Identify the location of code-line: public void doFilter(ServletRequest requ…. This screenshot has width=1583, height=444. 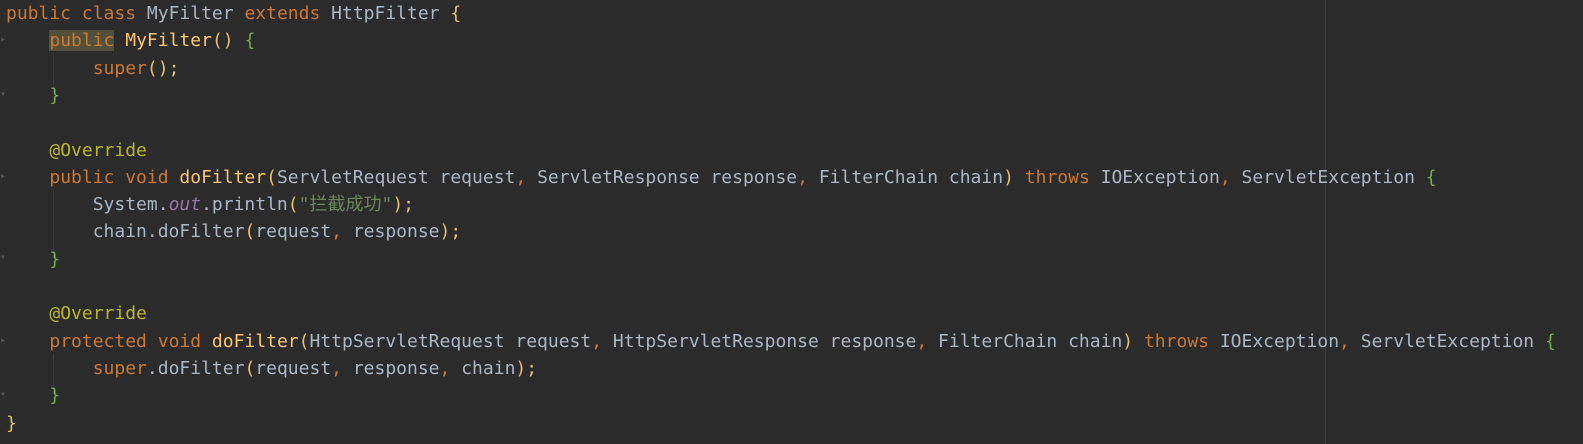
(721, 177).